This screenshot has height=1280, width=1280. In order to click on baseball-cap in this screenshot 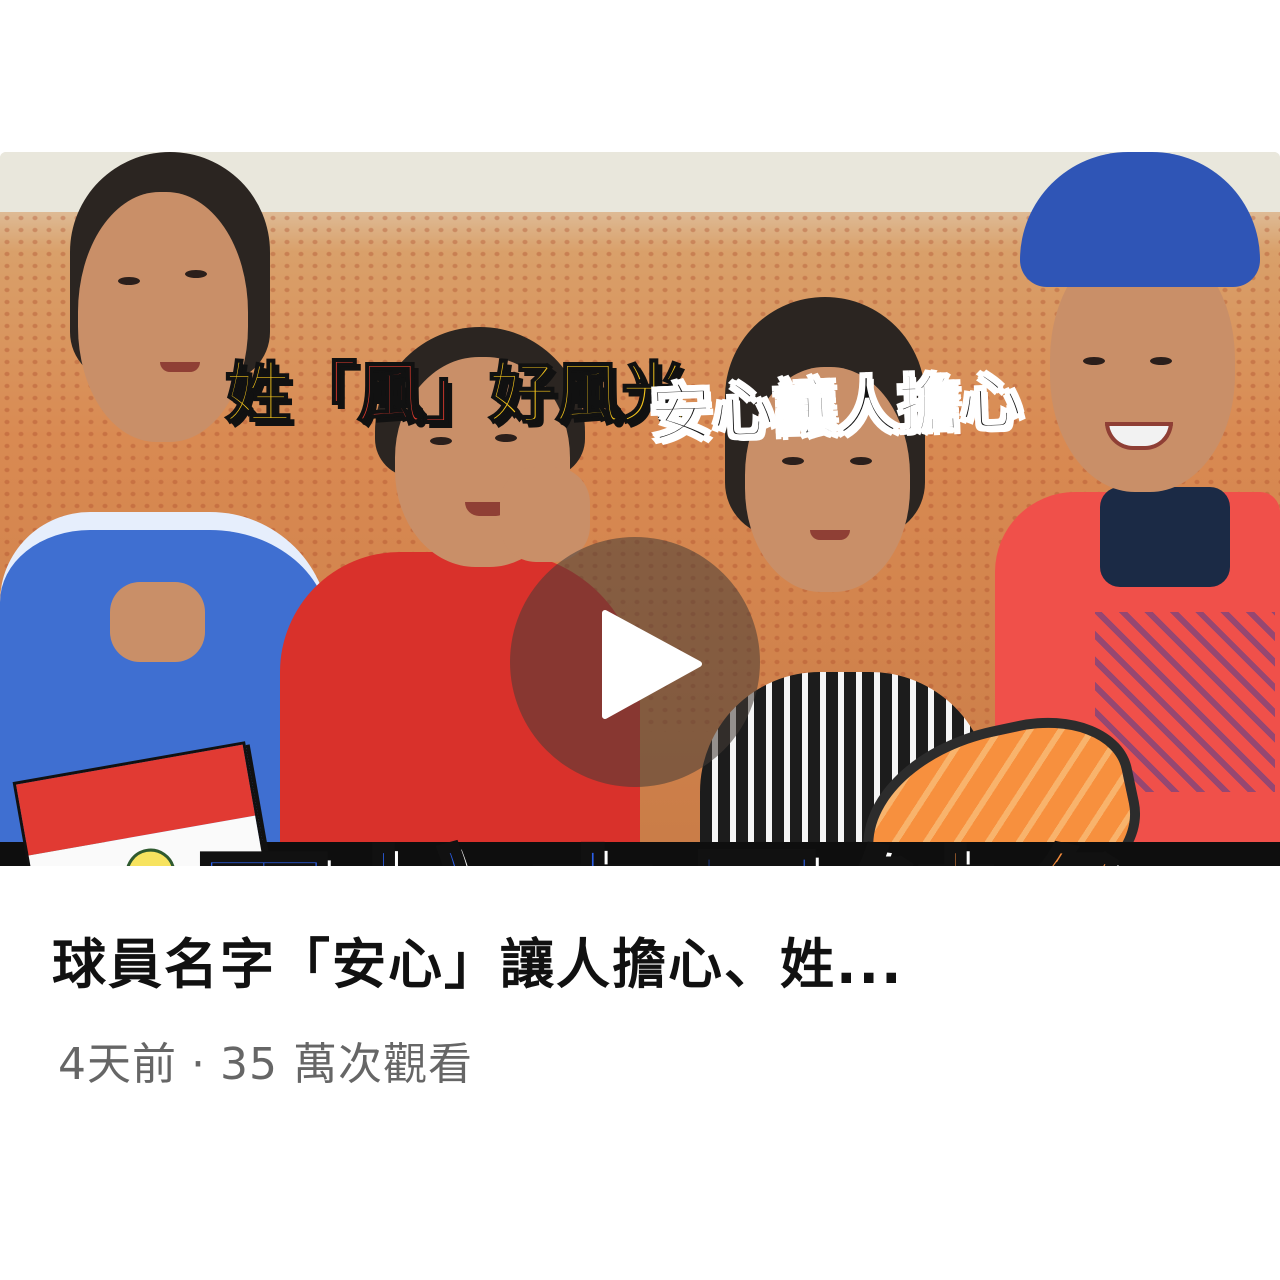, I will do `click(1140, 219)`.